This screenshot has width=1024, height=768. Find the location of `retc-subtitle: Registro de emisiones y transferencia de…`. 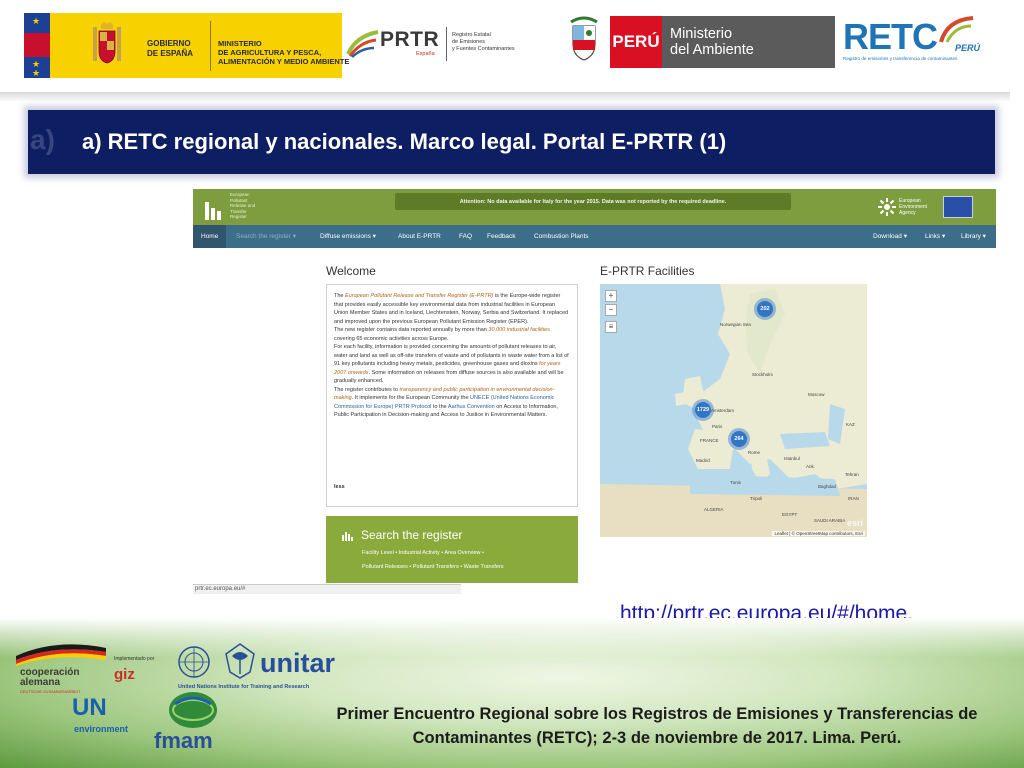

retc-subtitle: Registro de emisiones y transferencia de… is located at coordinates (900, 58).